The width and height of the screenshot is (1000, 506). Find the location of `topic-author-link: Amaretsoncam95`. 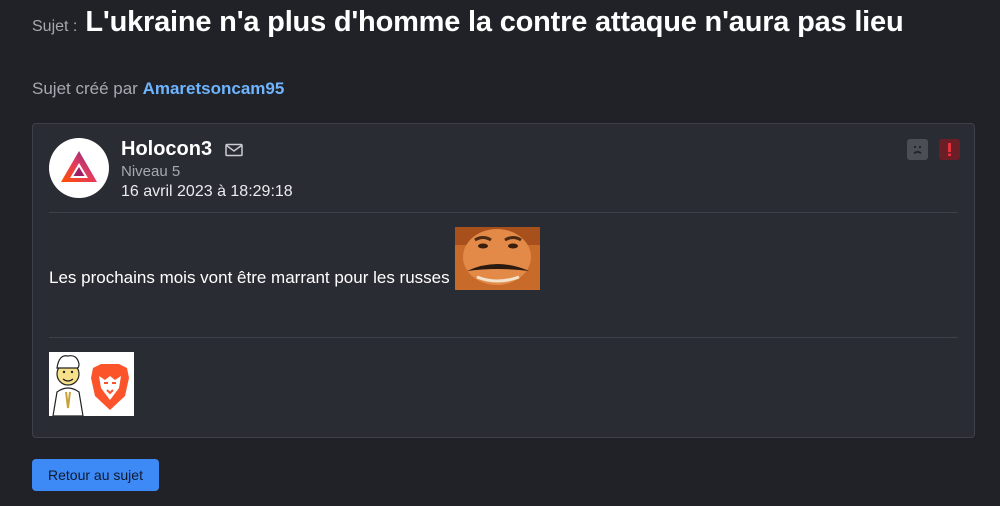

topic-author-link: Amaretsoncam95 is located at coordinates (214, 88).